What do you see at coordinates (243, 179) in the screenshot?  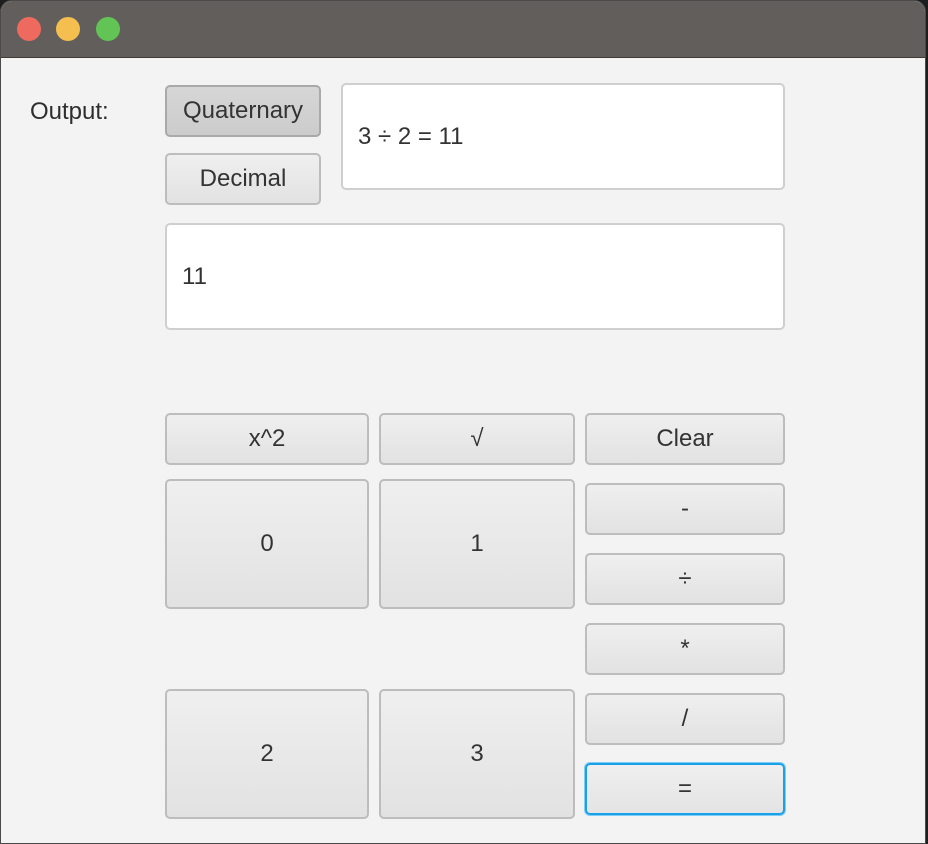 I see `decimal-mode-button: Decimal` at bounding box center [243, 179].